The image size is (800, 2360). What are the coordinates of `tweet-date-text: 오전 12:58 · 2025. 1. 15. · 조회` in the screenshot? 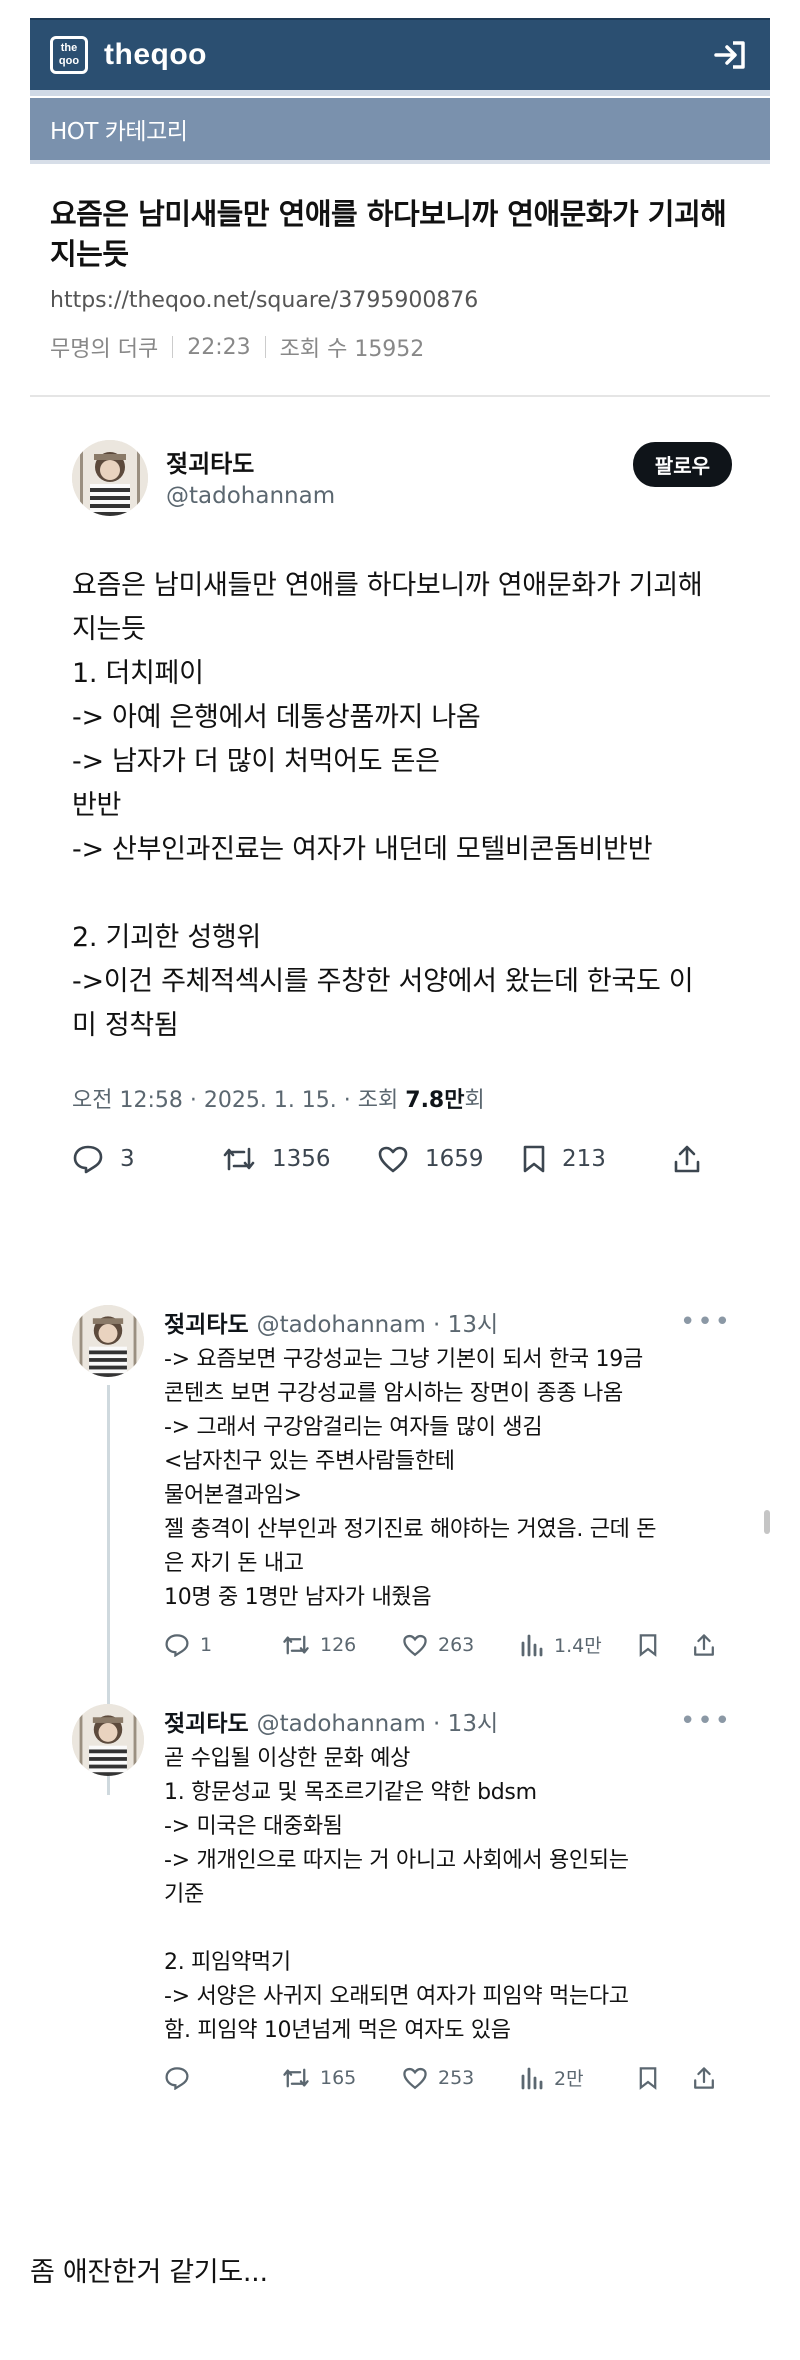 It's located at (239, 1100).